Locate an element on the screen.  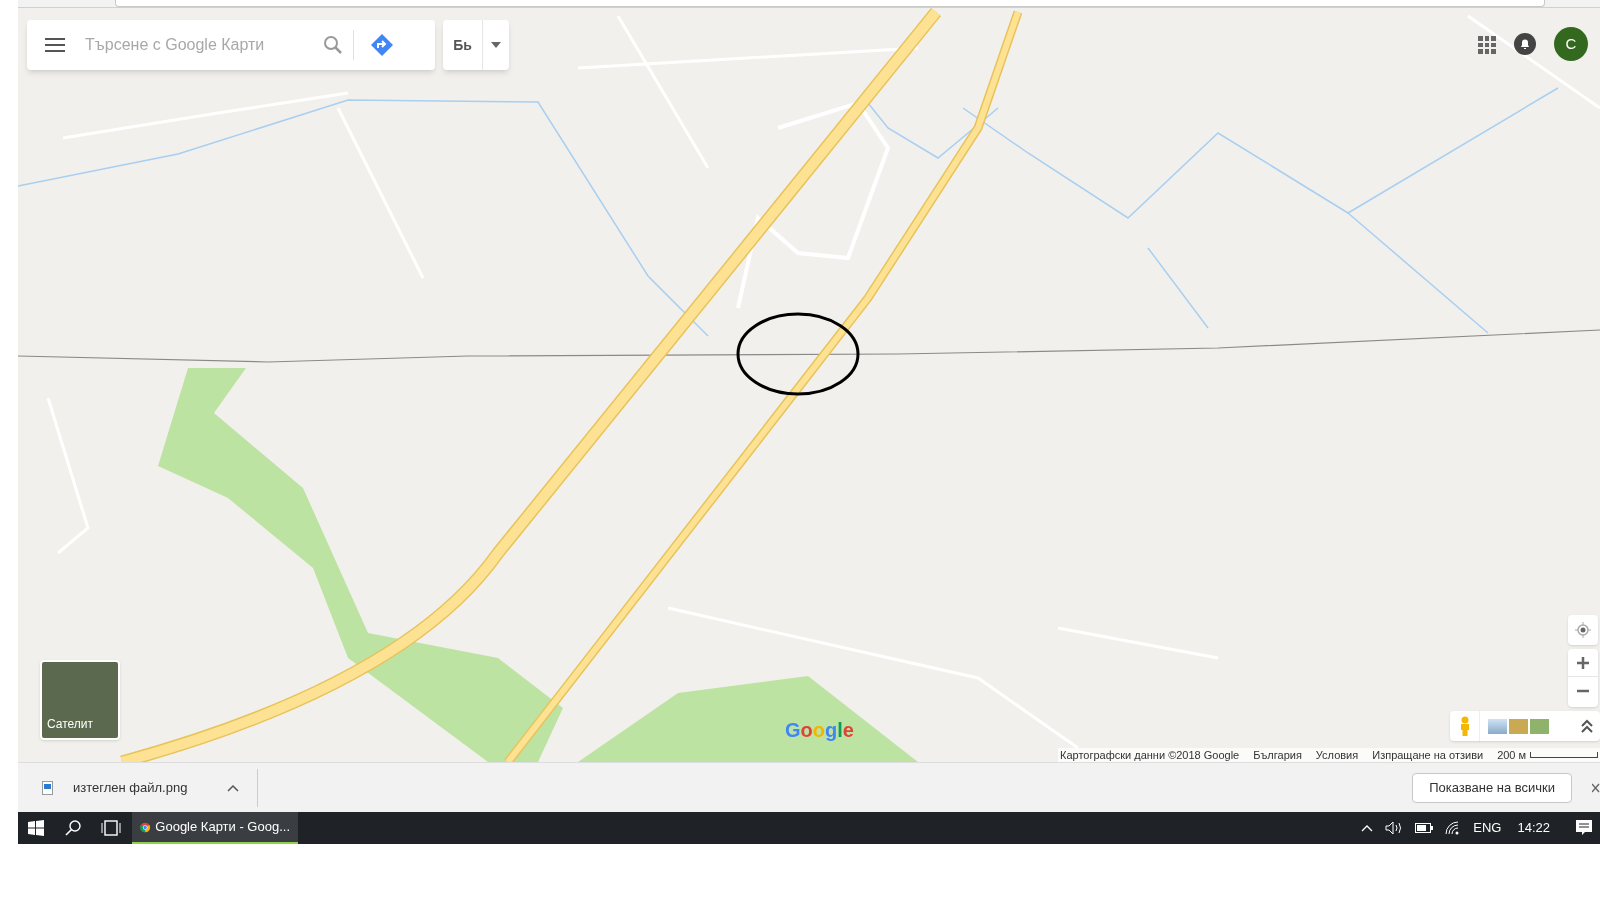
terrain-thumbnail-icon is located at coordinates (1497, 726).